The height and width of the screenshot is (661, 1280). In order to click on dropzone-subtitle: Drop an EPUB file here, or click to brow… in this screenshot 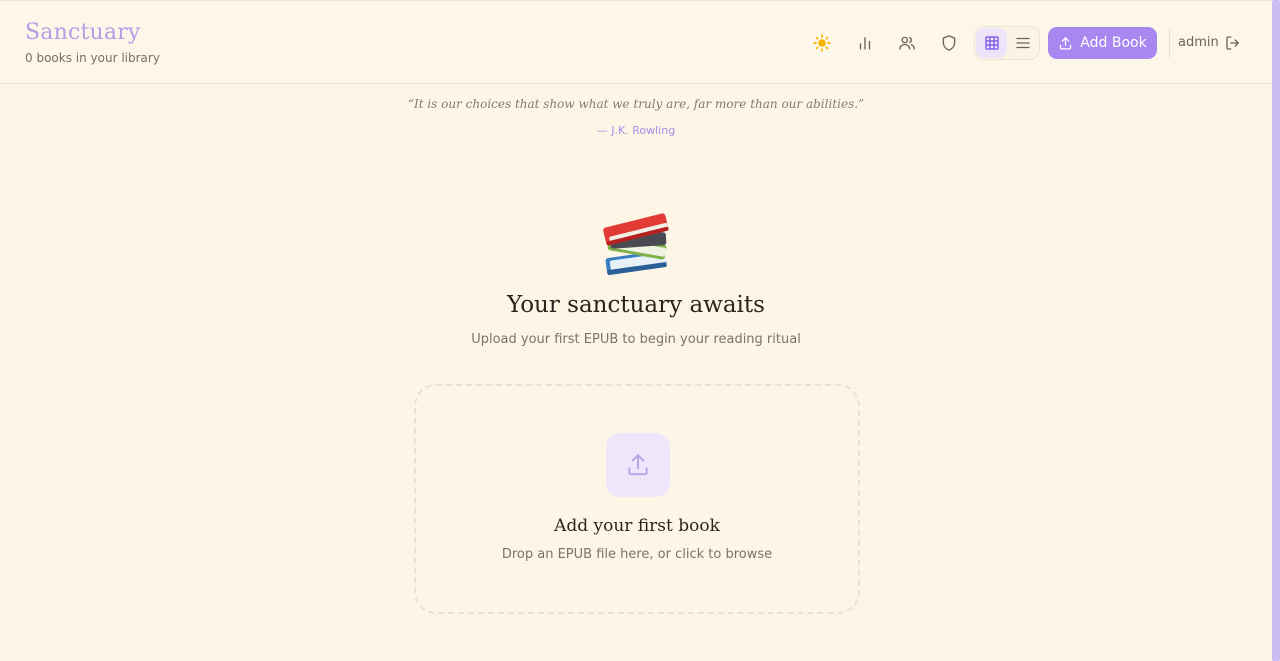, I will do `click(637, 554)`.